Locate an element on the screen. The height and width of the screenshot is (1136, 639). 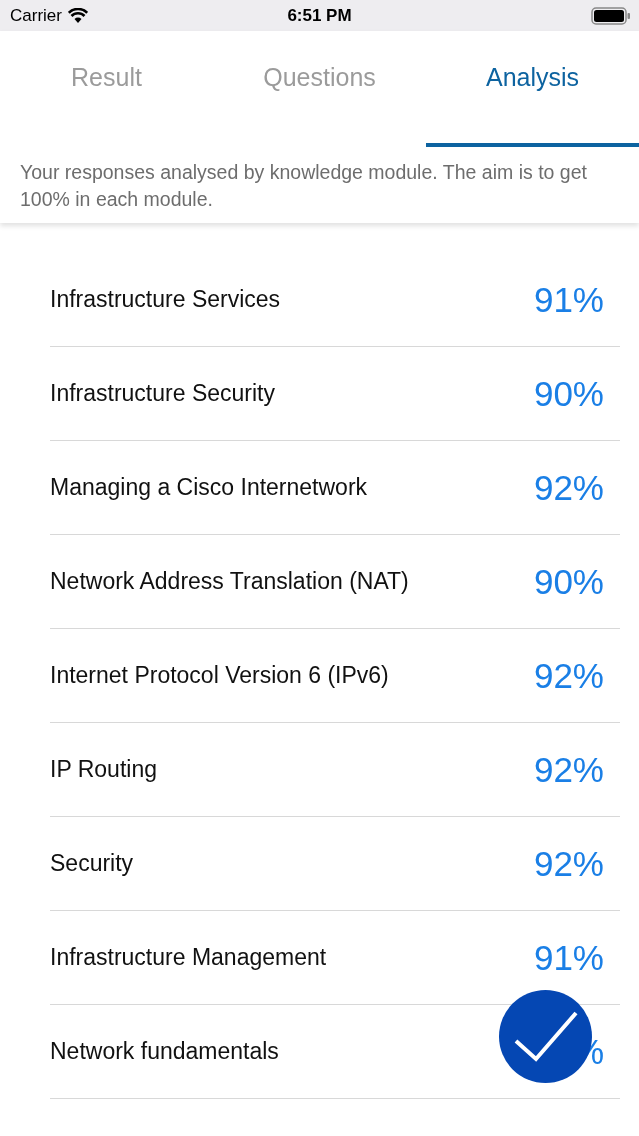
module-name: IP Routing is located at coordinates (103, 769).